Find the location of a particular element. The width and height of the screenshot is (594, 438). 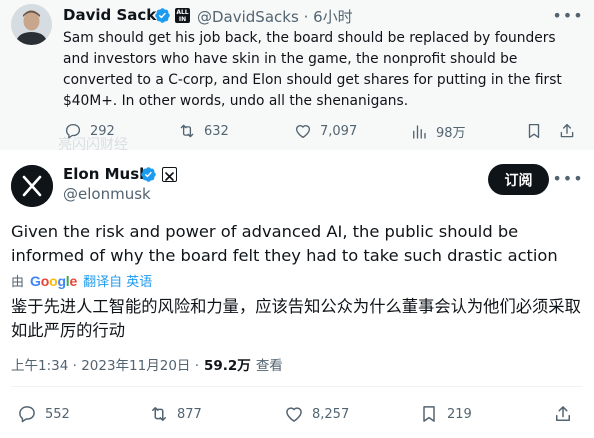

handle: @DavidSacks · 6小时 is located at coordinates (275, 16).